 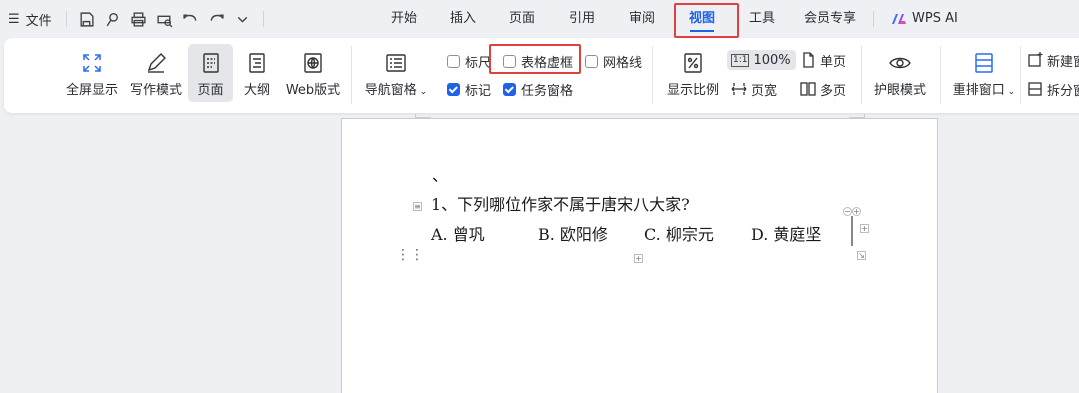 I want to click on add-column-icon: +, so click(x=856, y=211).